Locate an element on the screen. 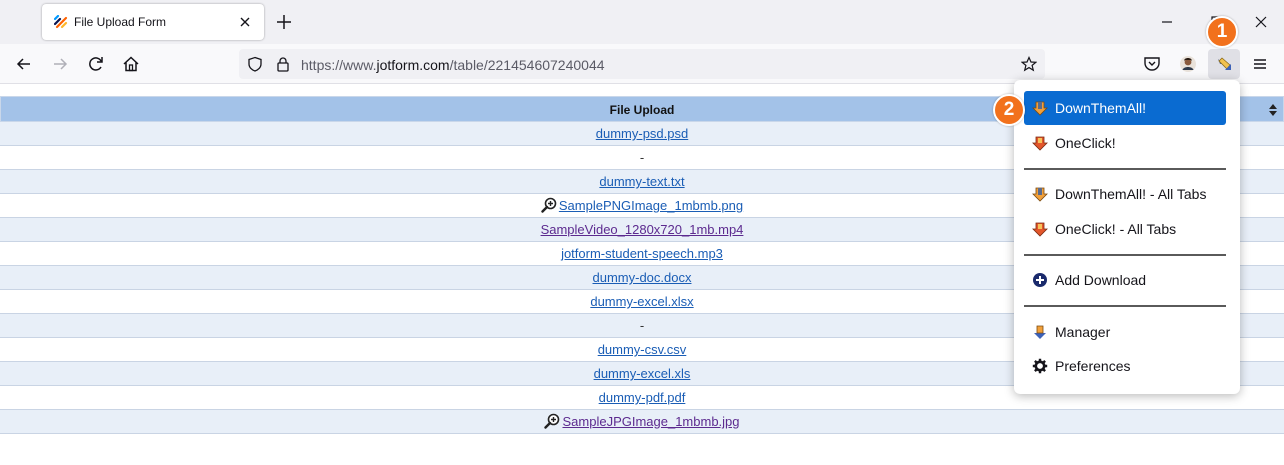  reload-icon is located at coordinates (96, 64).